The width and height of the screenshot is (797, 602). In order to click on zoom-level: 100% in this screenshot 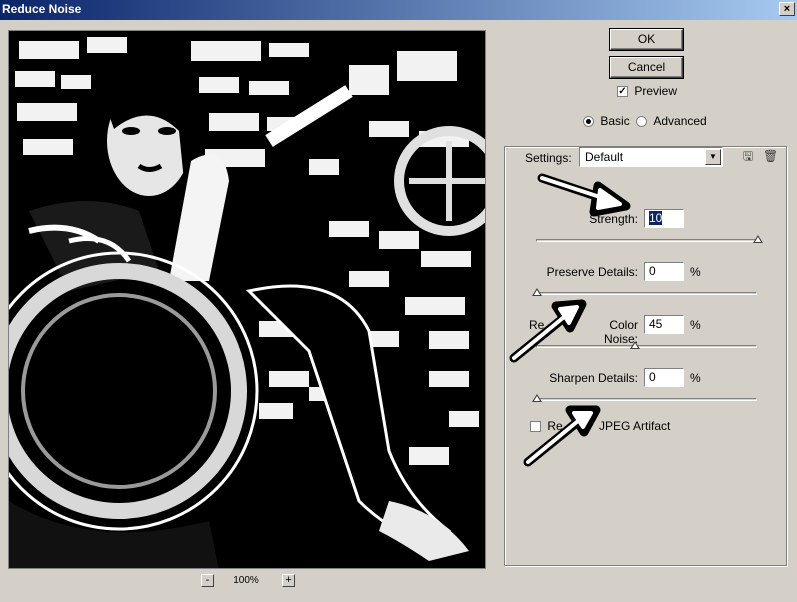, I will do `click(246, 580)`.